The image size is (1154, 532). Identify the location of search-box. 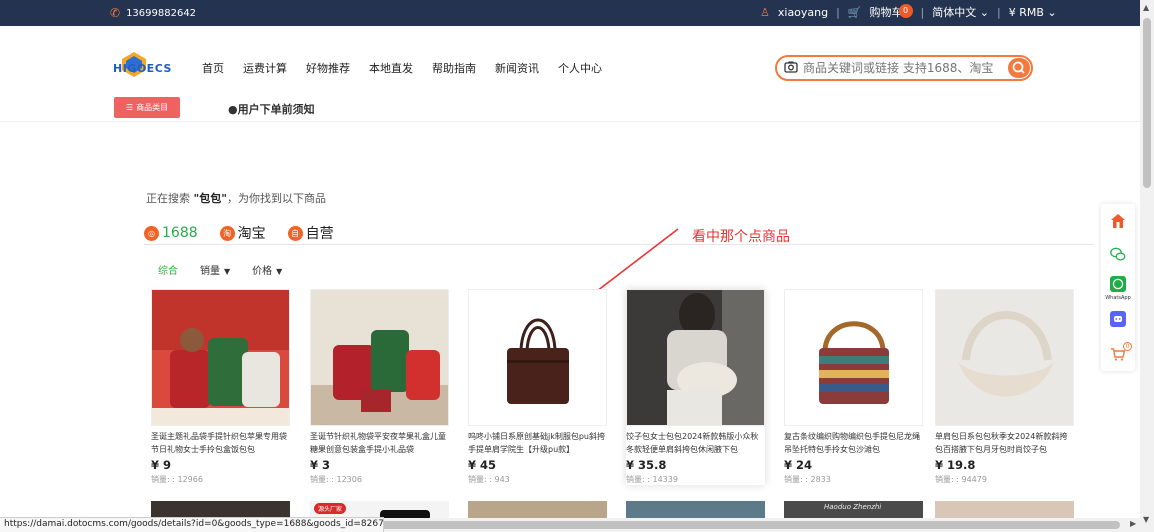
(904, 68).